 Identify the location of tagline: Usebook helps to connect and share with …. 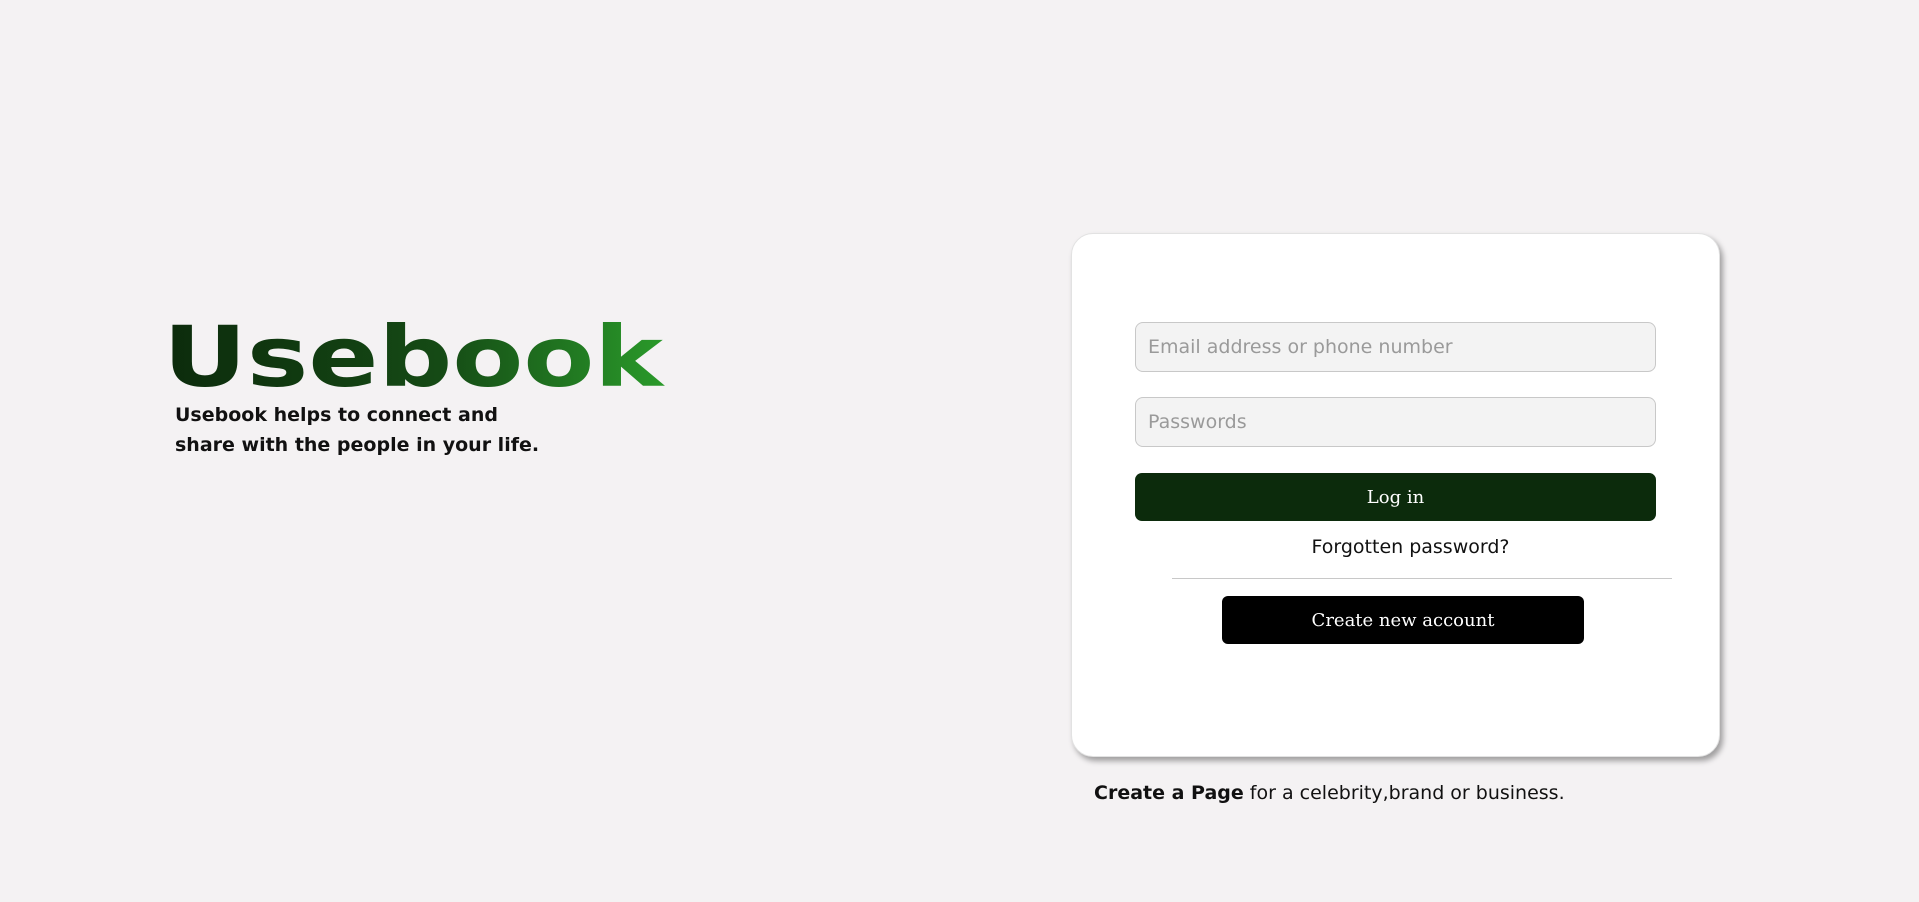
(357, 430).